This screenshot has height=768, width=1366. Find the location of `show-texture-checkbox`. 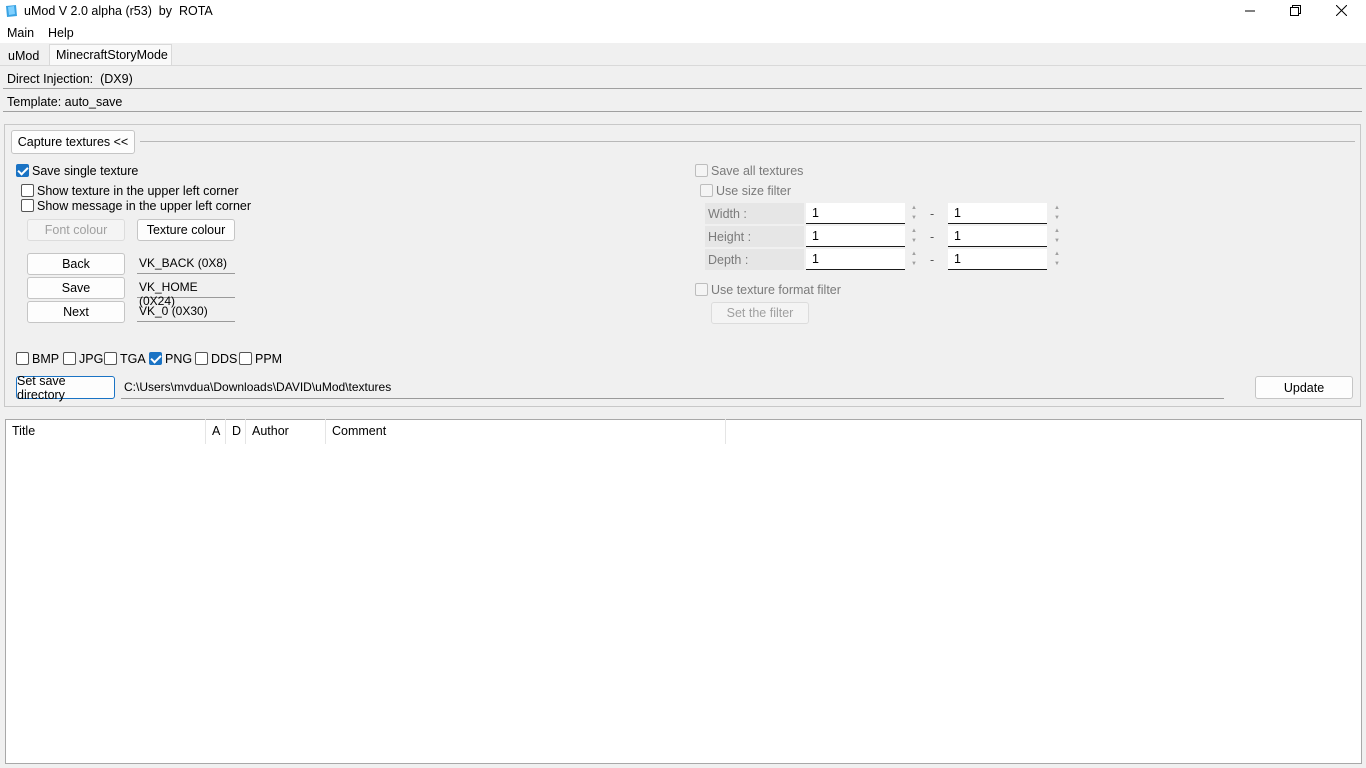

show-texture-checkbox is located at coordinates (27, 190).